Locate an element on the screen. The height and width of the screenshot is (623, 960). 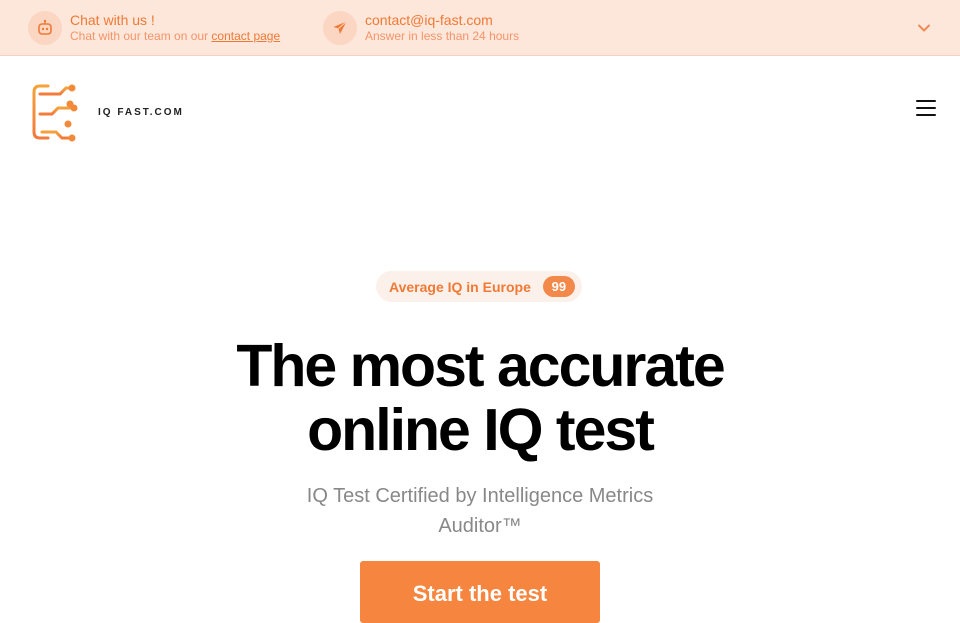
title-line-2: online IQ test is located at coordinates (481, 430).